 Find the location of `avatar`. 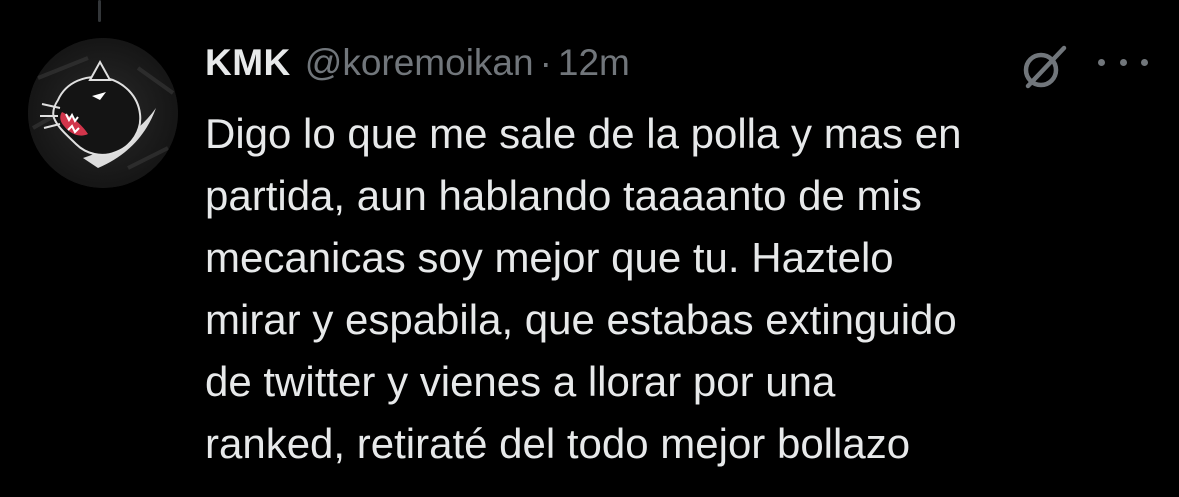

avatar is located at coordinates (103, 113).